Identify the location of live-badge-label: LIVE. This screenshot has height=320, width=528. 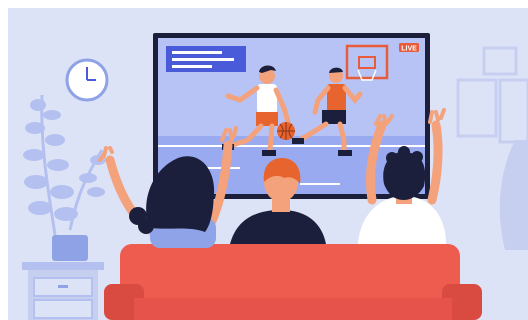
(409, 49).